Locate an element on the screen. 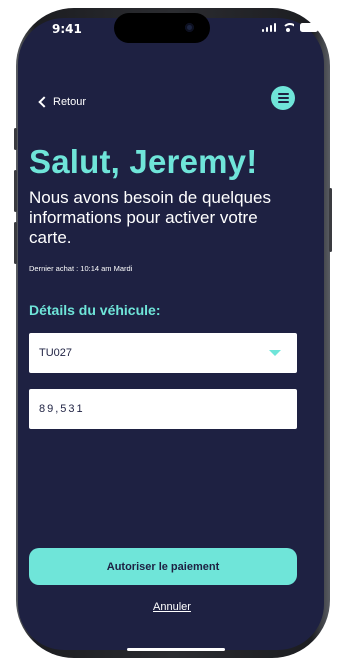 This screenshot has width=344, height=665. back-button: Retour is located at coordinates (61, 102).